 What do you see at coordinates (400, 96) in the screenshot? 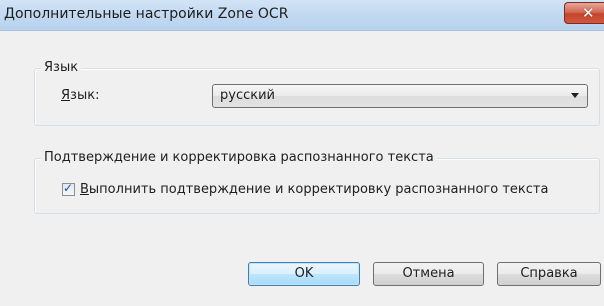
I see `language-select: русский` at bounding box center [400, 96].